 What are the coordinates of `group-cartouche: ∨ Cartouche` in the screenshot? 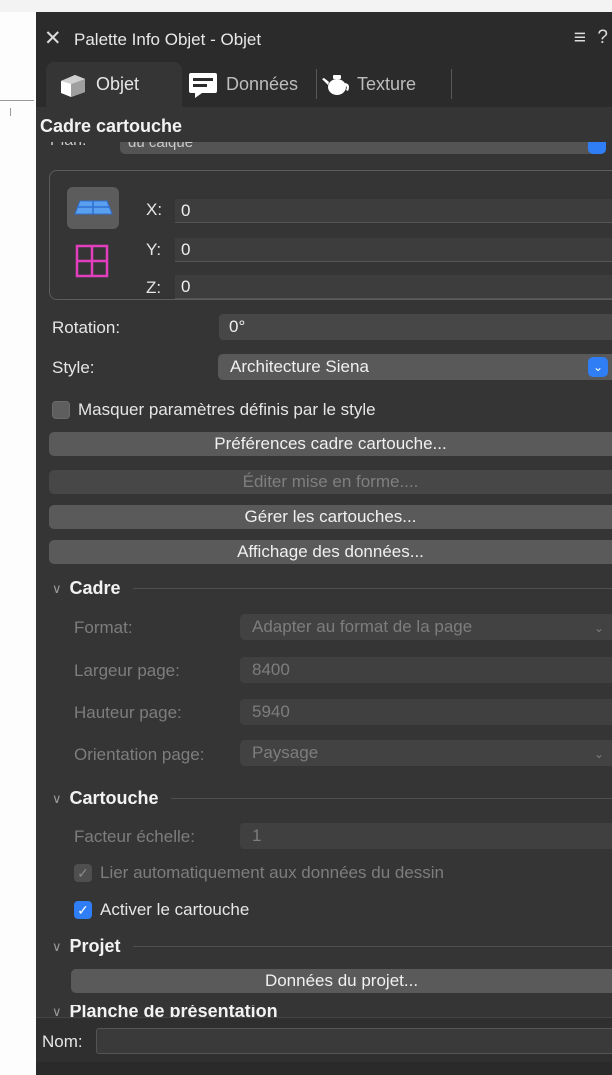 It's located at (332, 798).